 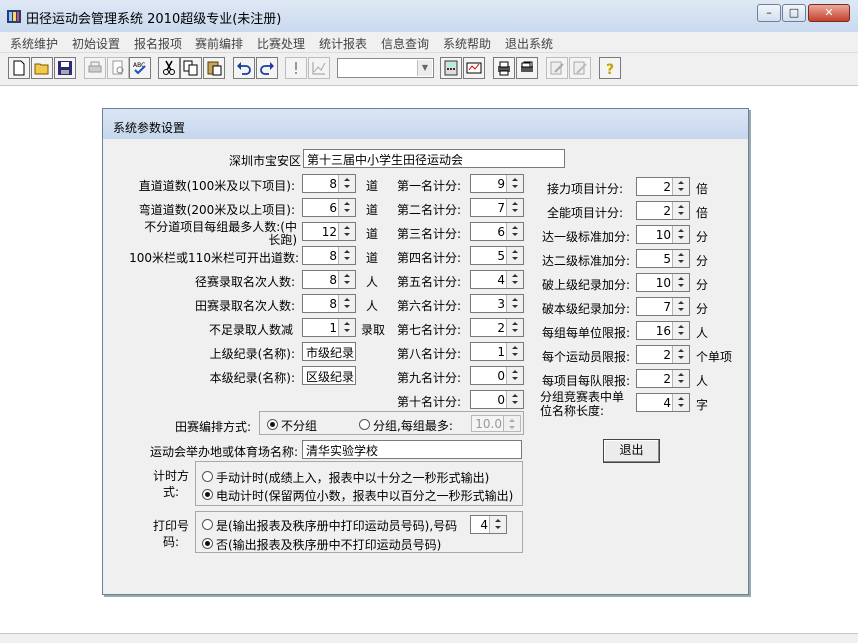 What do you see at coordinates (663, 234) in the screenshot?
I see `level1-bonus-spinner: 10` at bounding box center [663, 234].